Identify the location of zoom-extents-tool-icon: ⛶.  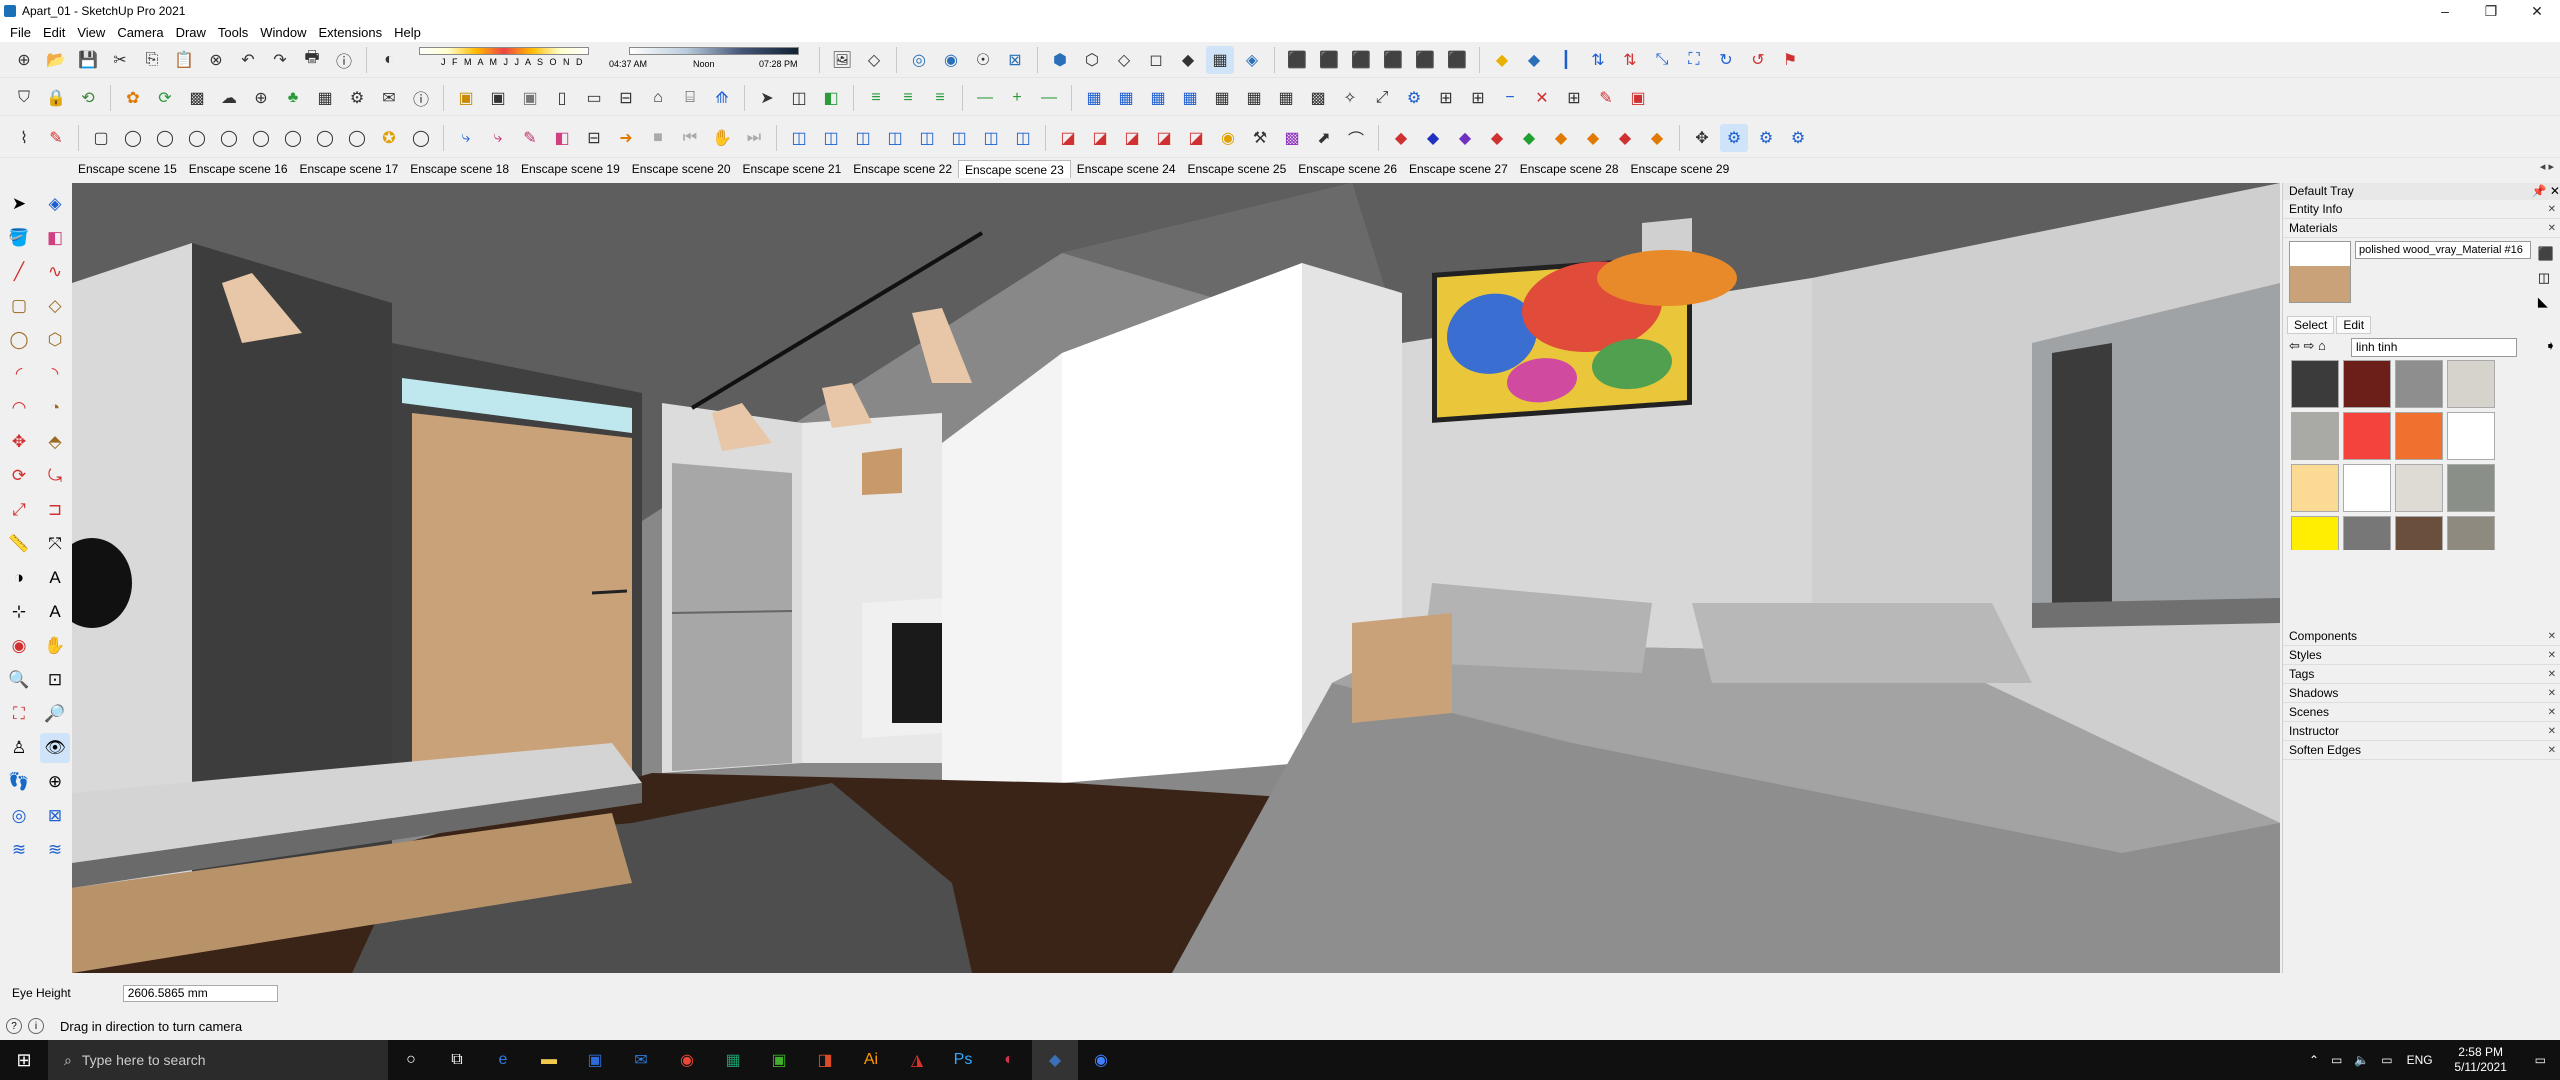
(19, 714).